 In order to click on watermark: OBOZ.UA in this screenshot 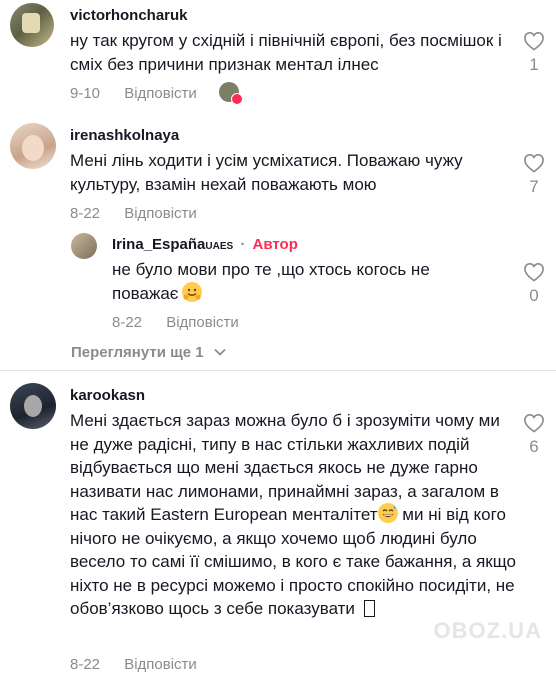, I will do `click(487, 630)`.